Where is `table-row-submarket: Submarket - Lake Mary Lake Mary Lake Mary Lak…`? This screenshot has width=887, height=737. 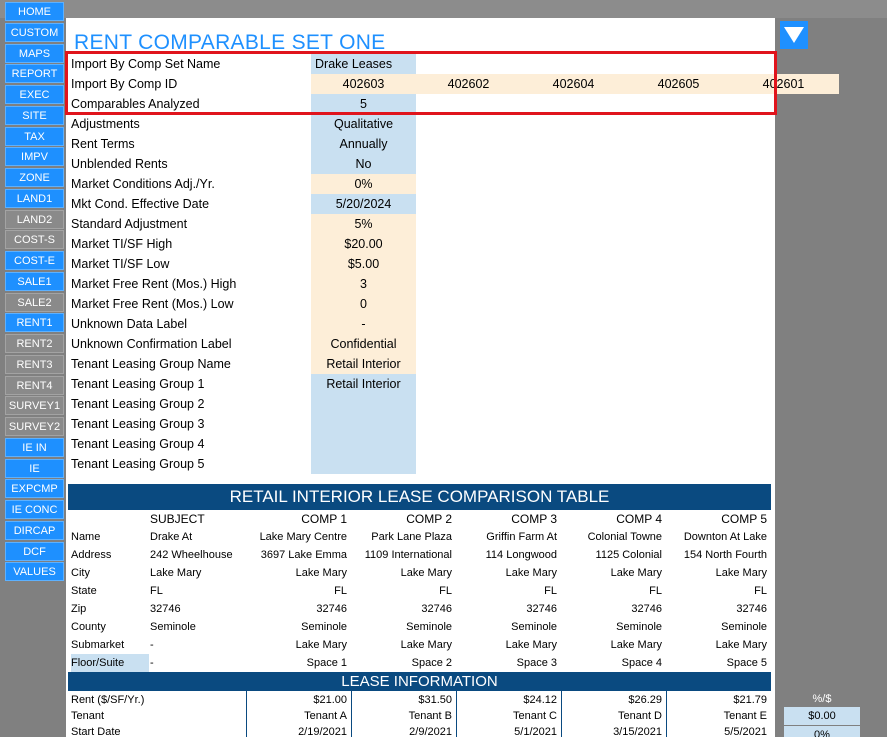 table-row-submarket: Submarket - Lake Mary Lake Mary Lake Mary Lak… is located at coordinates (419, 645).